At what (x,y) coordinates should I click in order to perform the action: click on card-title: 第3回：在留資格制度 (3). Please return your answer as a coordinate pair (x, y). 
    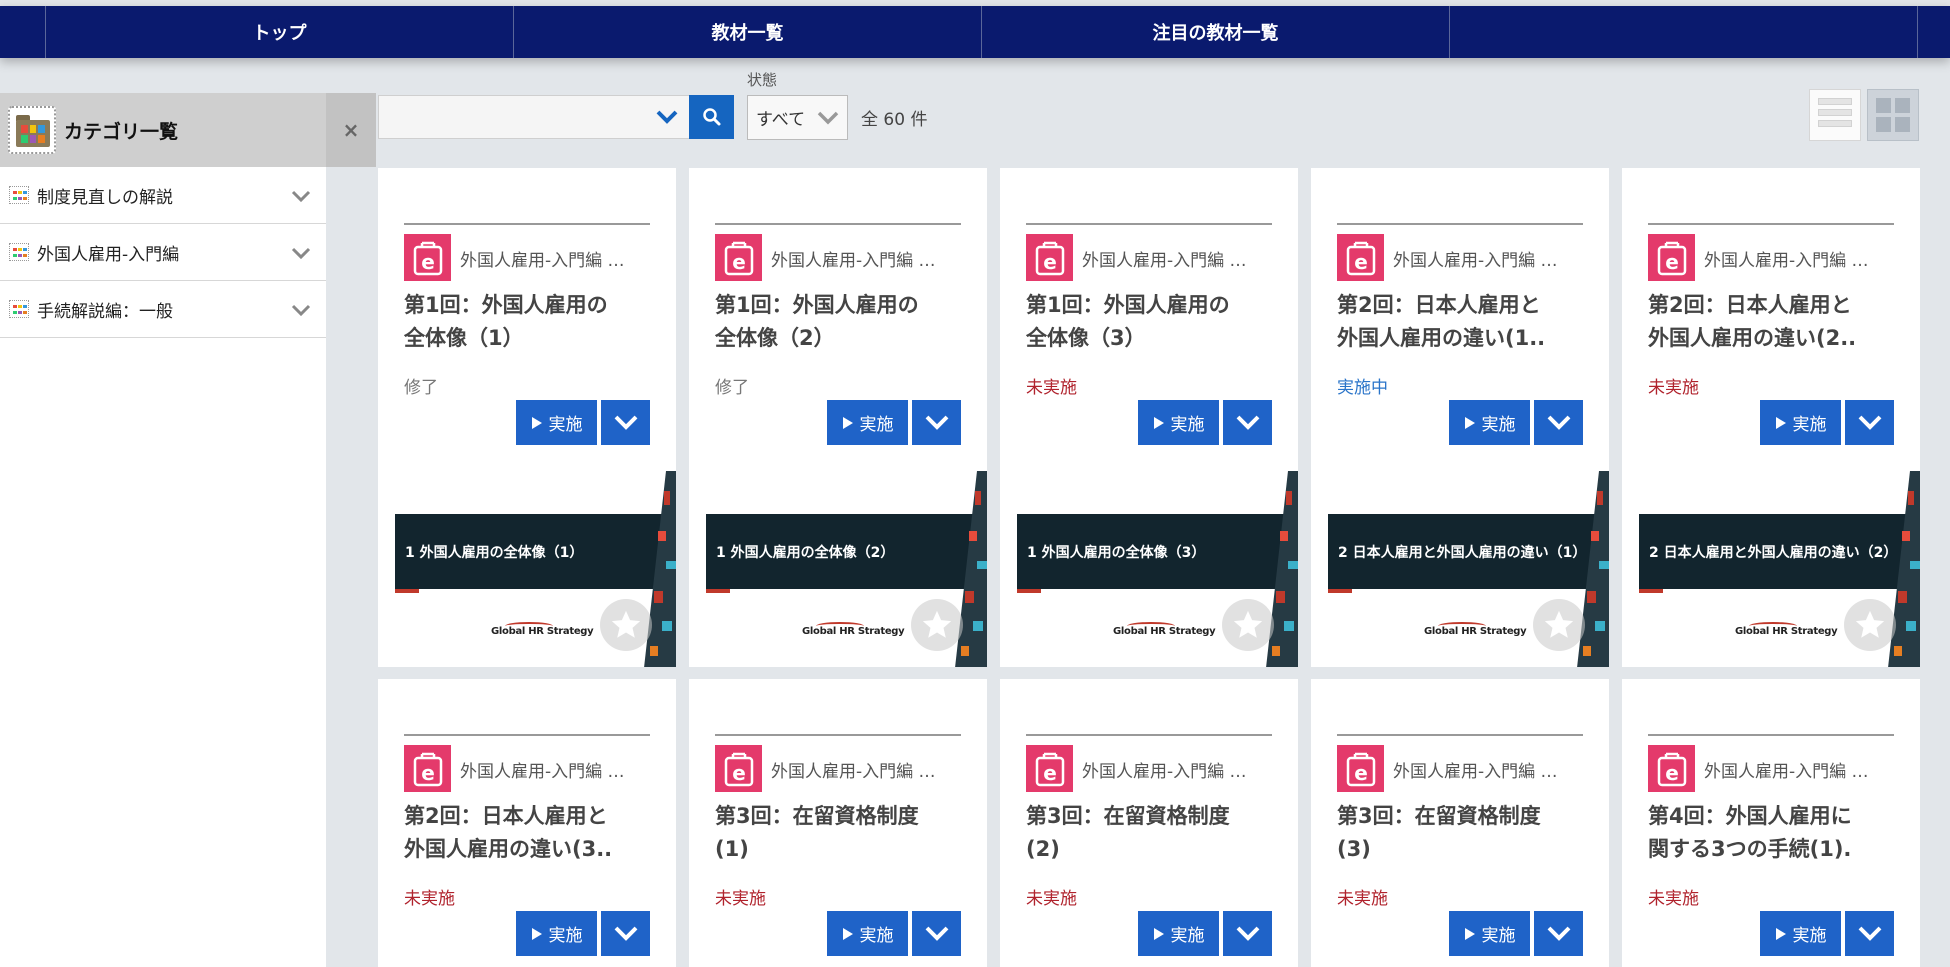
    Looking at the image, I should click on (1463, 833).